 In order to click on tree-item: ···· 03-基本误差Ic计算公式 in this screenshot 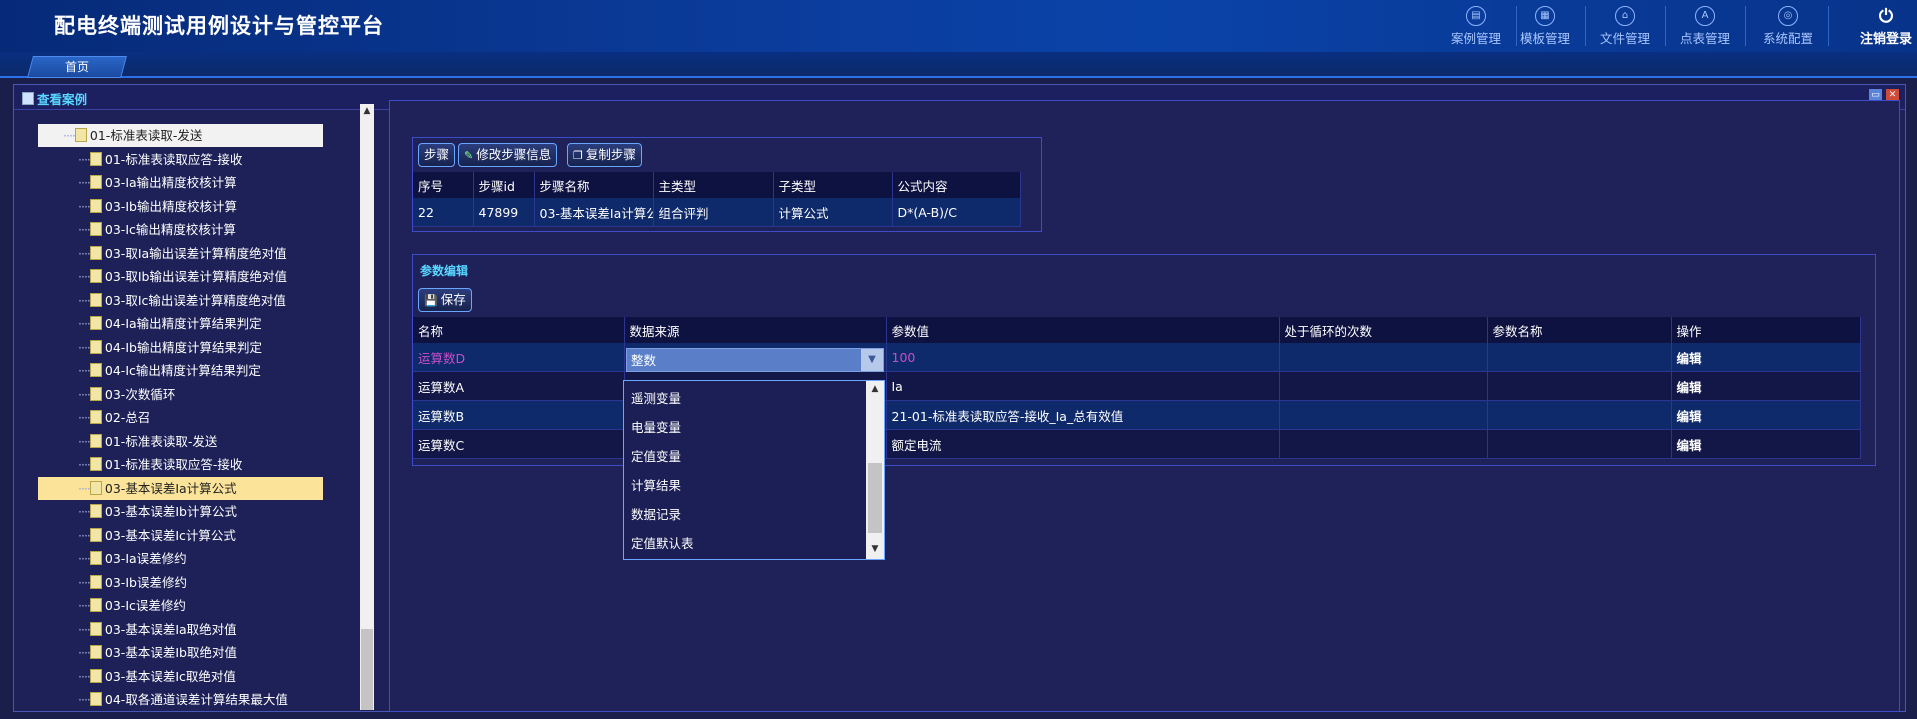, I will do `click(180, 535)`.